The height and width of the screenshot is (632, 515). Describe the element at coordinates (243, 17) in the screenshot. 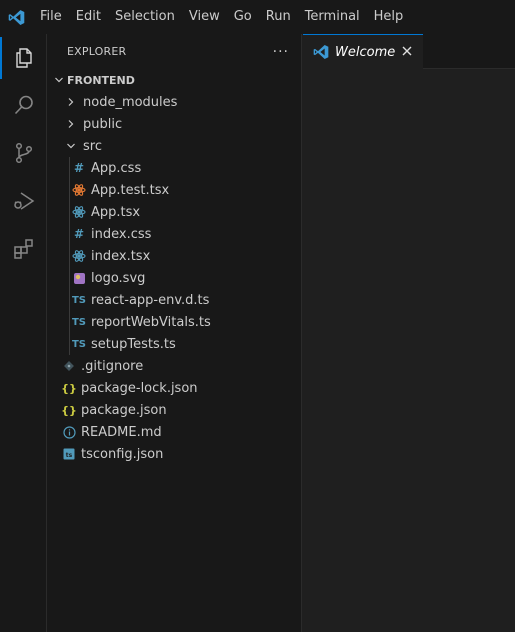

I see `menu-go: Go` at that location.